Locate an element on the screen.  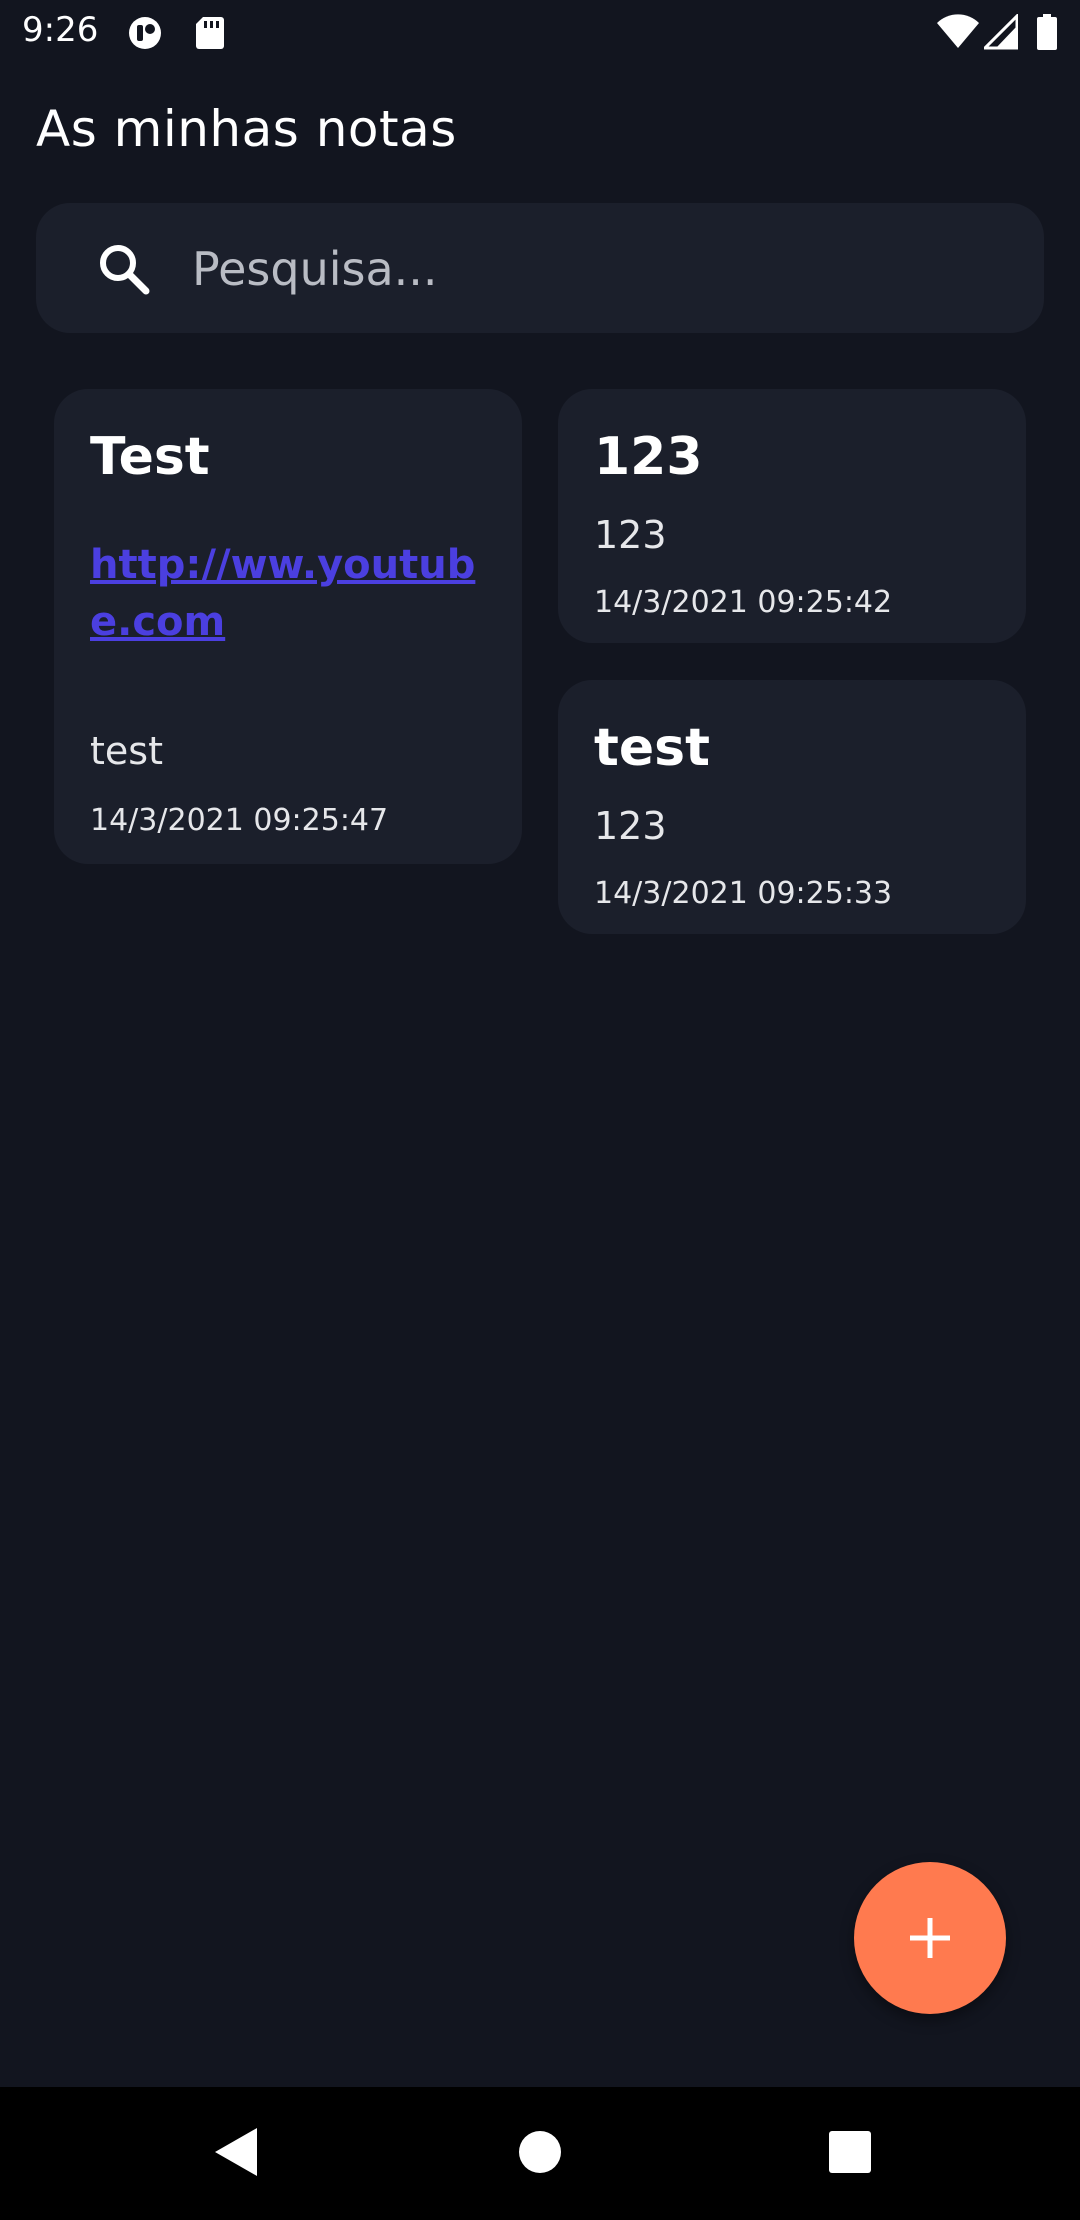
plus-icon is located at coordinates (930, 1938).